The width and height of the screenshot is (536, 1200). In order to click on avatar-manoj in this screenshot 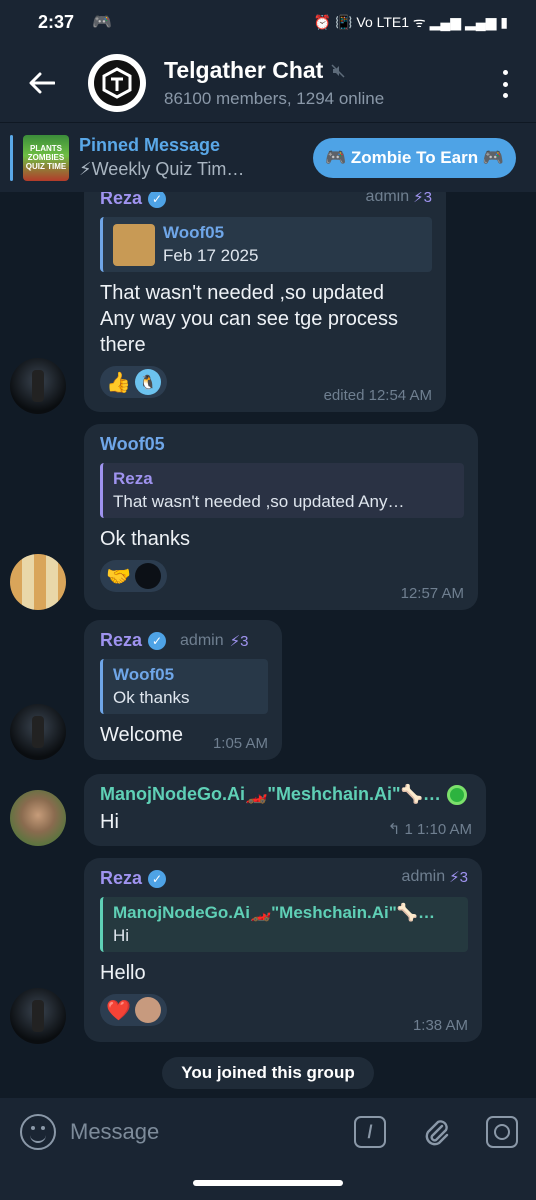, I will do `click(38, 818)`.